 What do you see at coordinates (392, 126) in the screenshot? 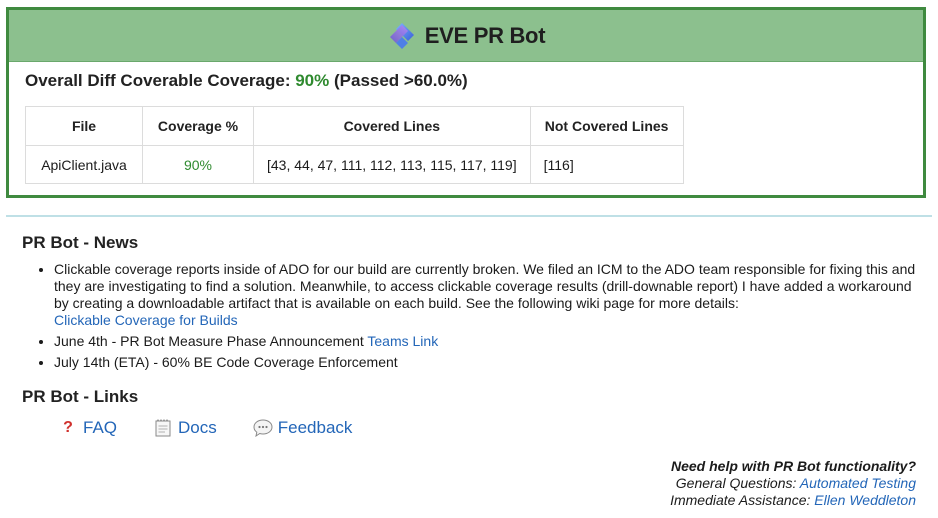
I see `column-header-covered-lines: Covered Lines` at bounding box center [392, 126].